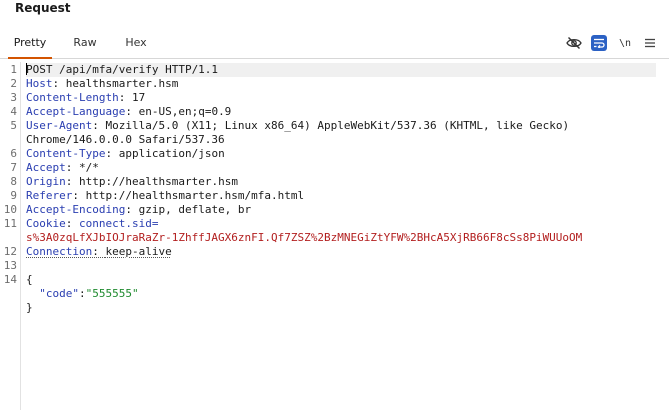 The image size is (669, 410). Describe the element at coordinates (13, 153) in the screenshot. I see `line-number: 6` at that location.